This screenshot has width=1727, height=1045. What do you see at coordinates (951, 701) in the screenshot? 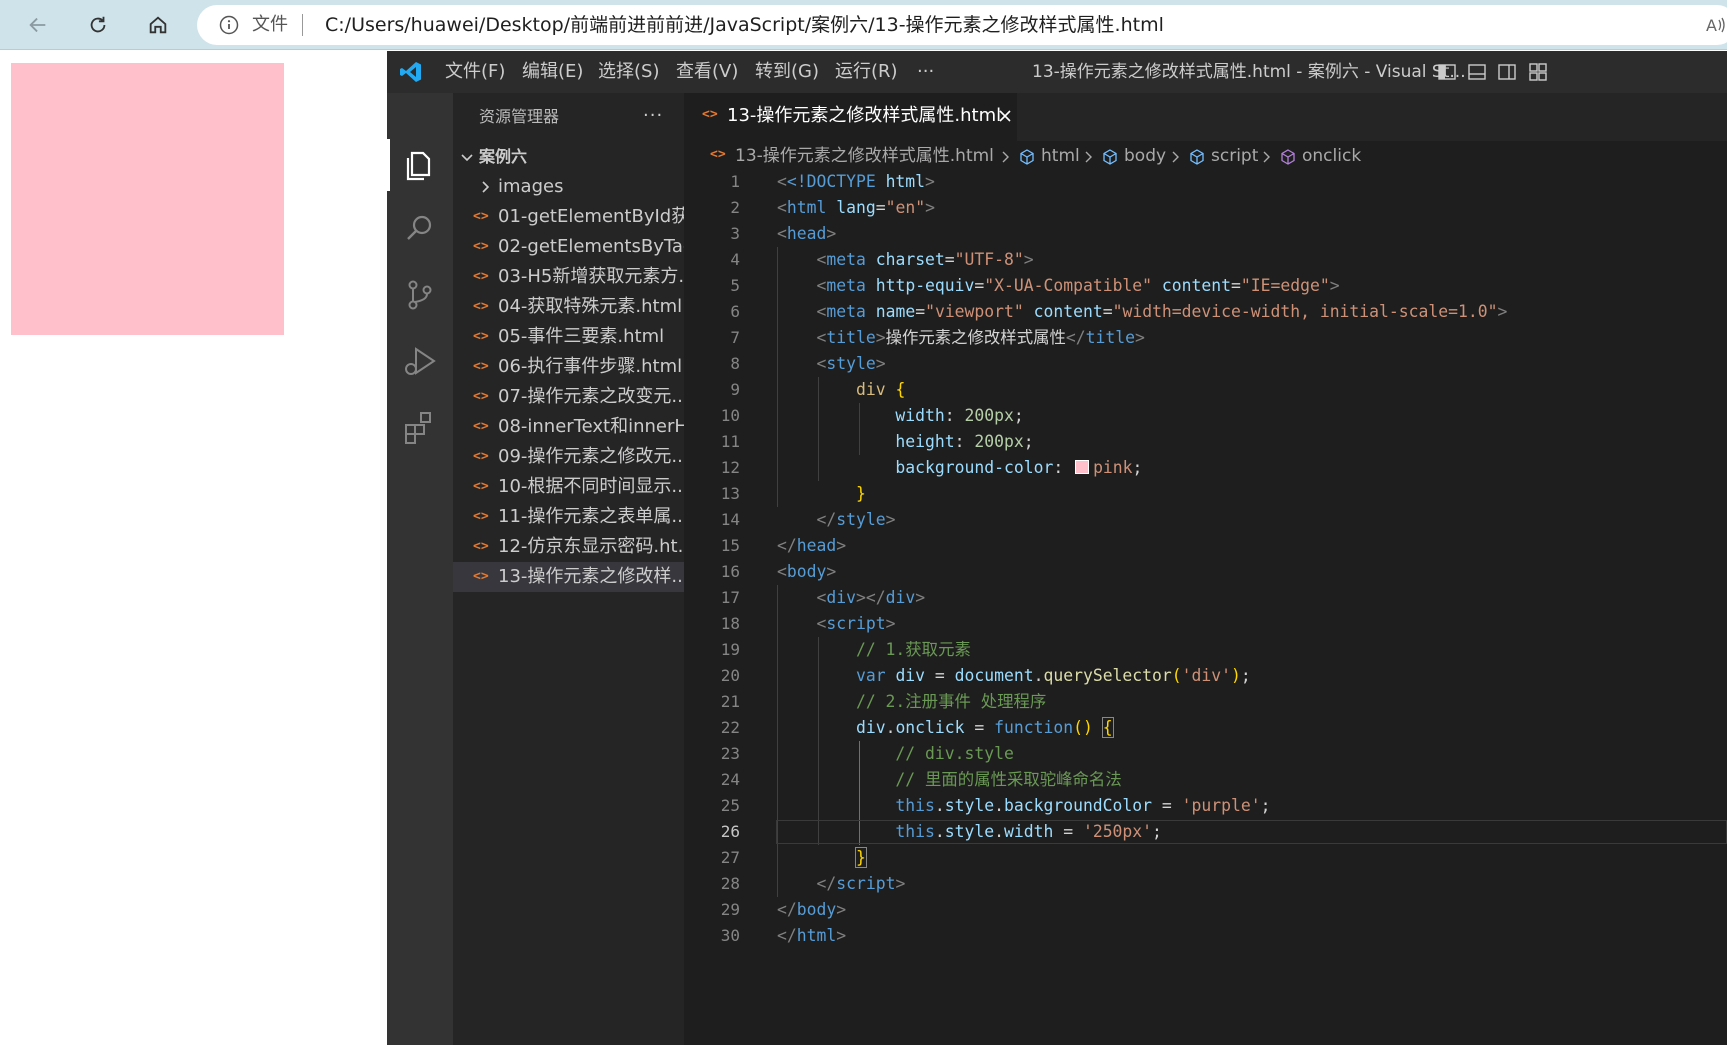
I see `token: // 2.注册事件 处理程序` at bounding box center [951, 701].